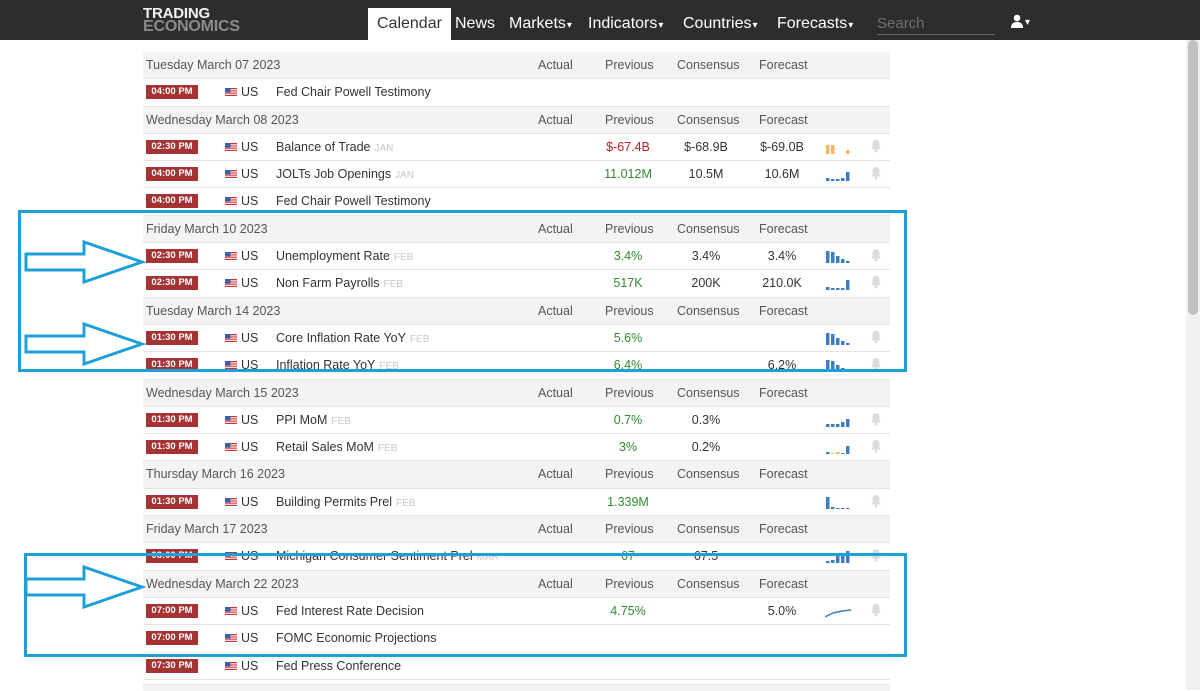  What do you see at coordinates (215, 474) in the screenshot?
I see `date-header: Thursday March 16 2023` at bounding box center [215, 474].